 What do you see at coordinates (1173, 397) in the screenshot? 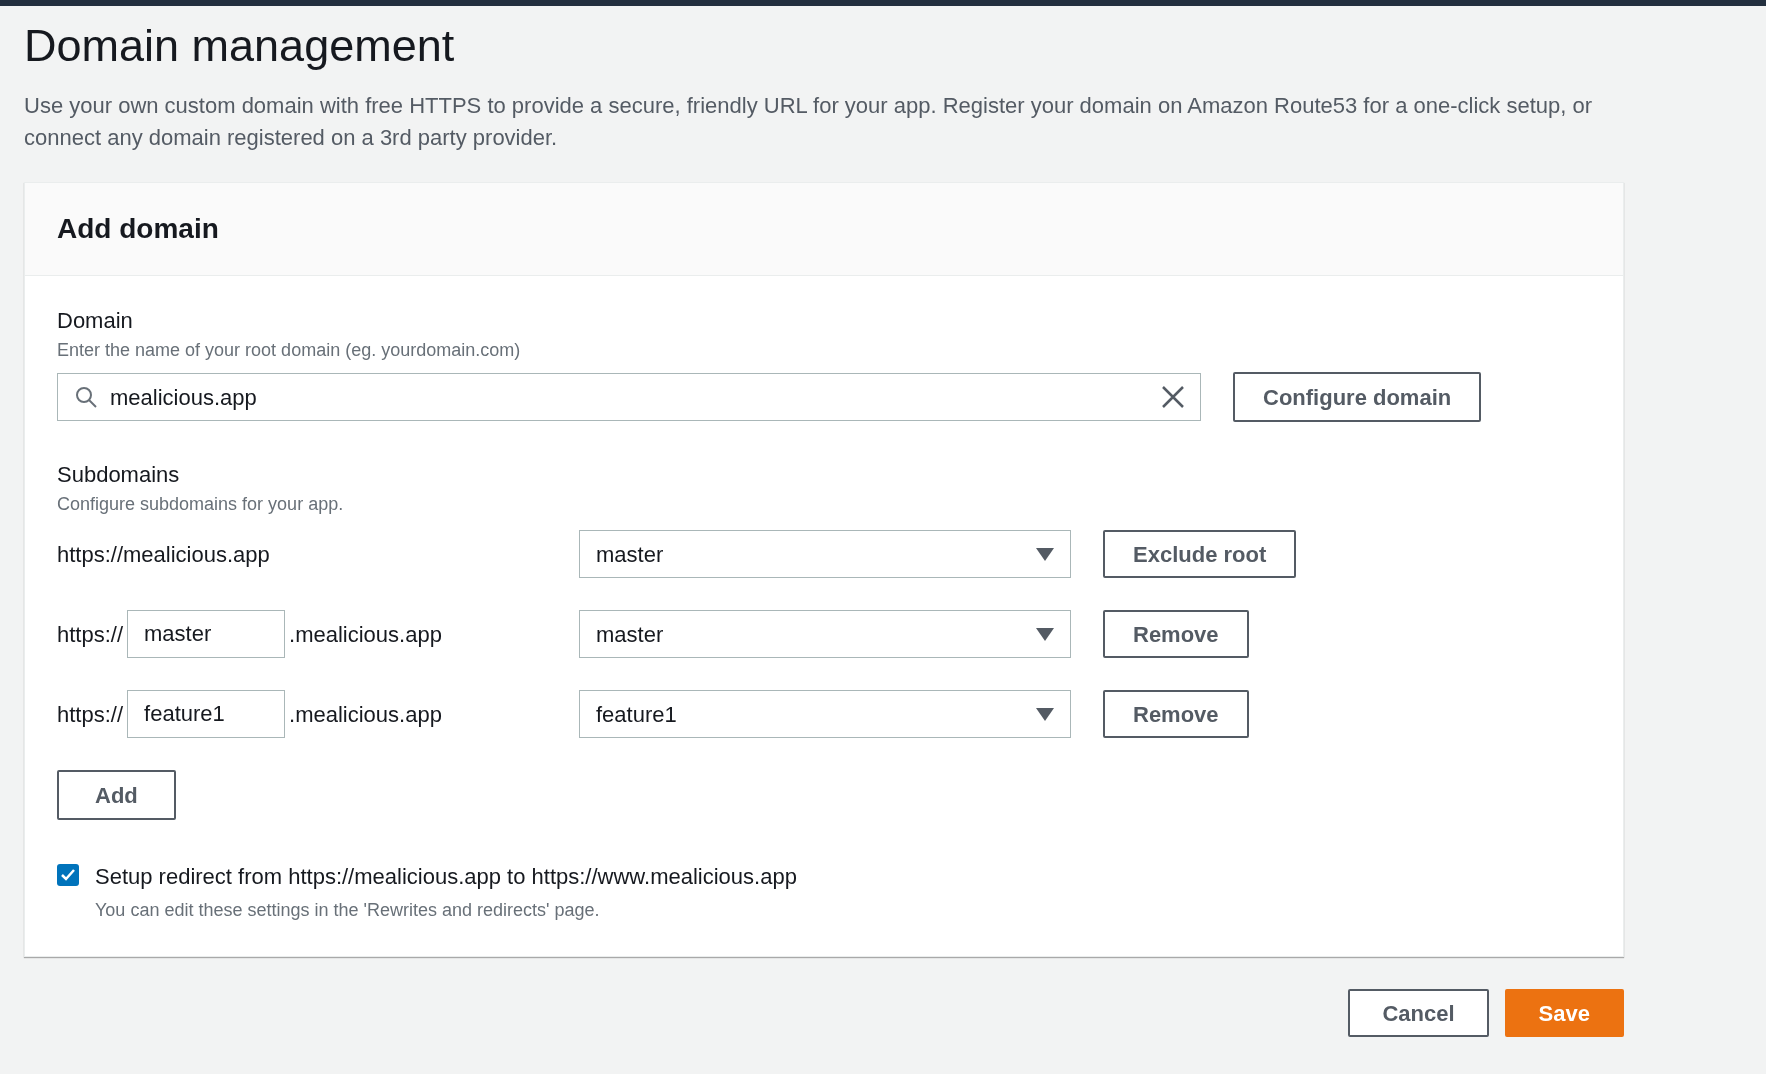
I see `clear-icon` at bounding box center [1173, 397].